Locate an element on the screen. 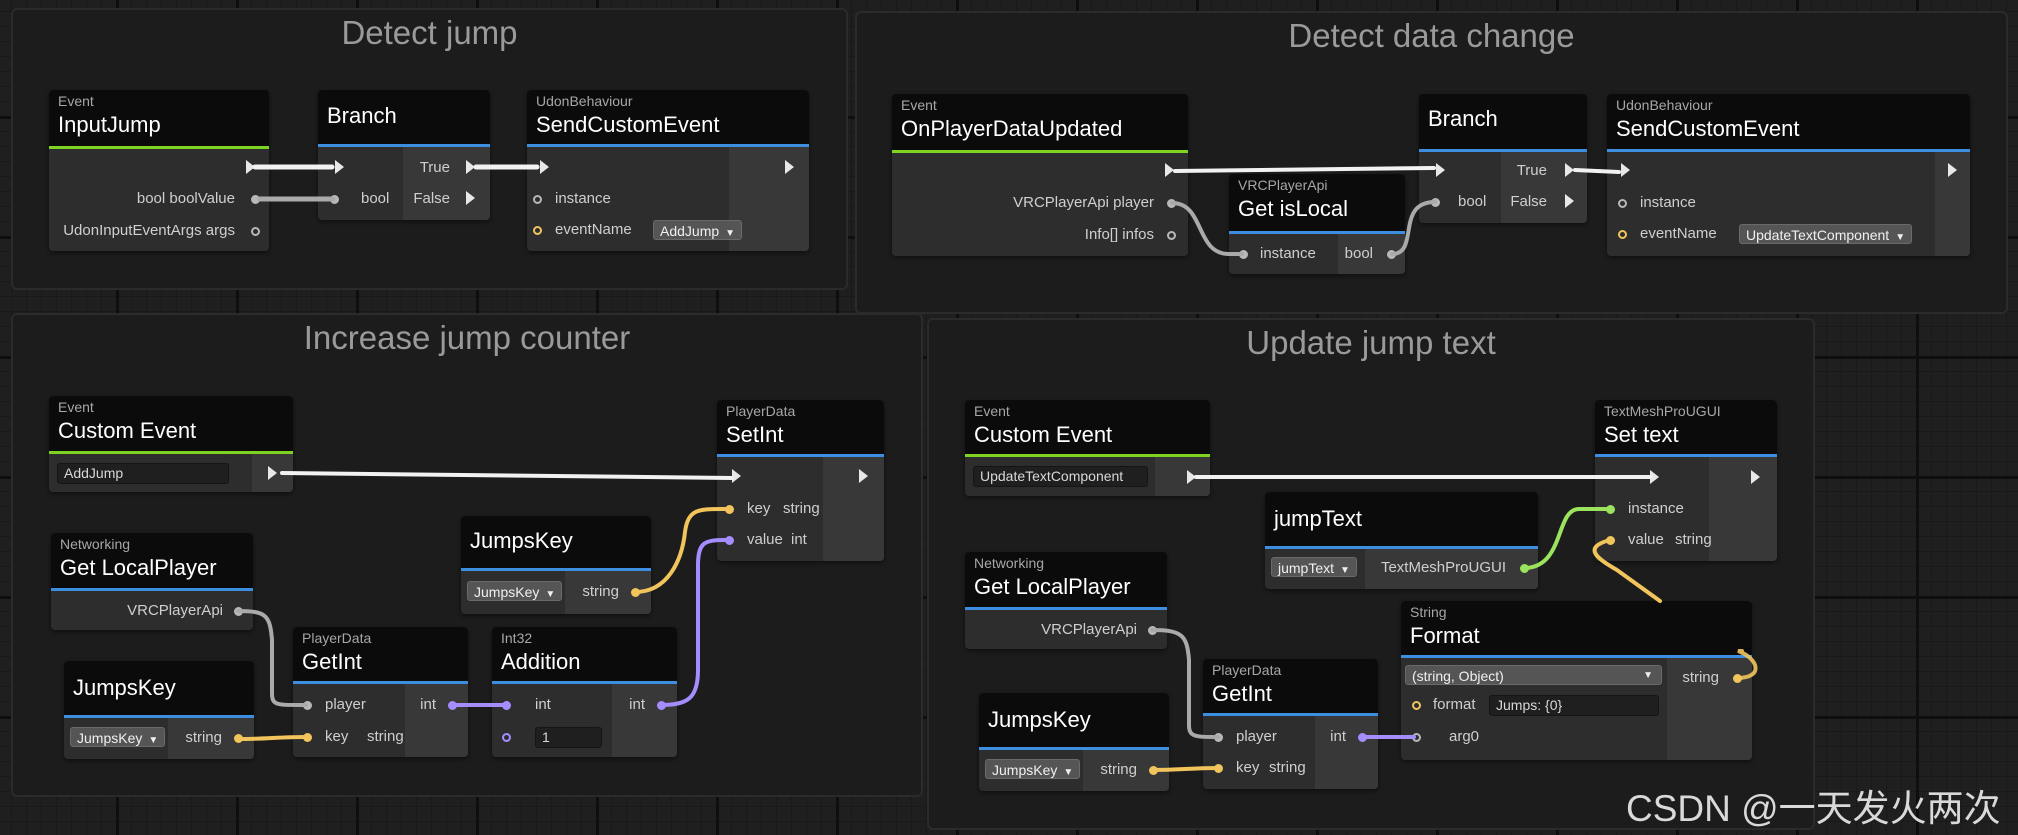 The image size is (2018, 835). node-category: UdonBehaviour is located at coordinates (584, 101).